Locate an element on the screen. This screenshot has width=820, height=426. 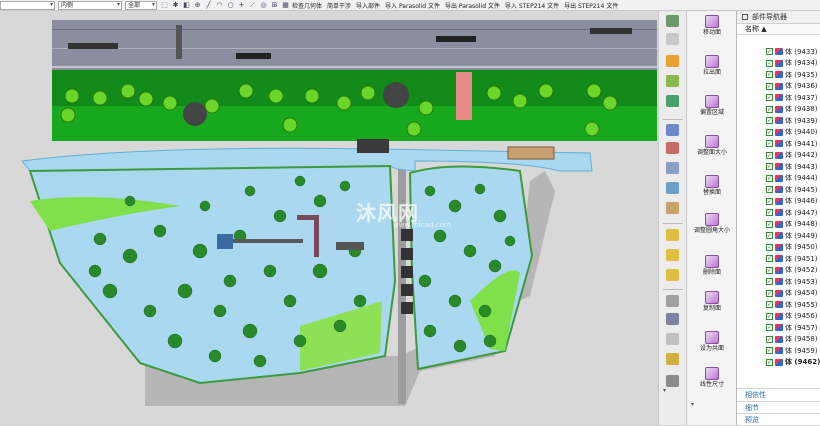
import-step214-command: 导入 STEP214 文件 is located at coordinates (532, 5).